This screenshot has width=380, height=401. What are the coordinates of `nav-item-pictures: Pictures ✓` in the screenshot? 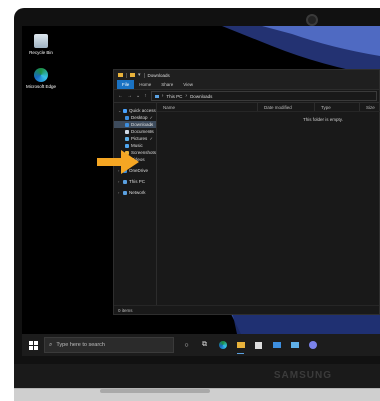 It's located at (135, 138).